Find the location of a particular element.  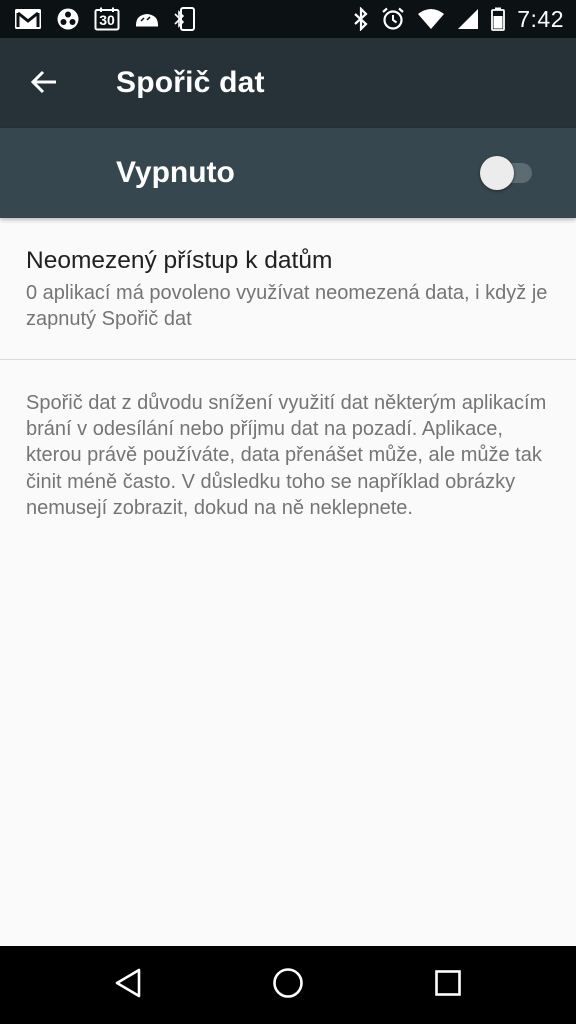

home-circle-icon is located at coordinates (288, 985).